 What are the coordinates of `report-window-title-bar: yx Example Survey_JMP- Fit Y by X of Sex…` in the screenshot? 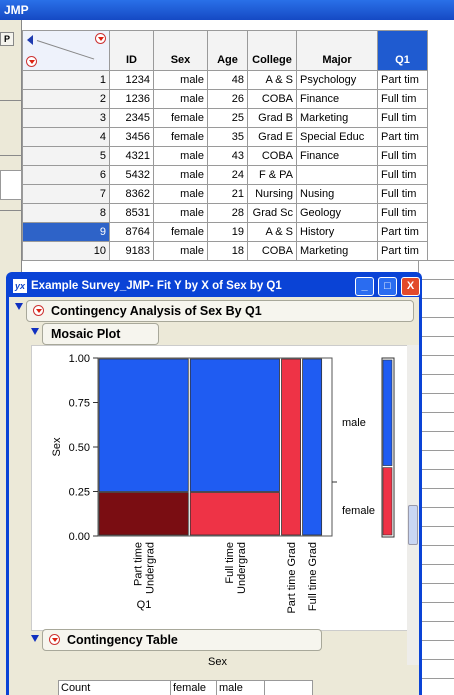 It's located at (214, 286).